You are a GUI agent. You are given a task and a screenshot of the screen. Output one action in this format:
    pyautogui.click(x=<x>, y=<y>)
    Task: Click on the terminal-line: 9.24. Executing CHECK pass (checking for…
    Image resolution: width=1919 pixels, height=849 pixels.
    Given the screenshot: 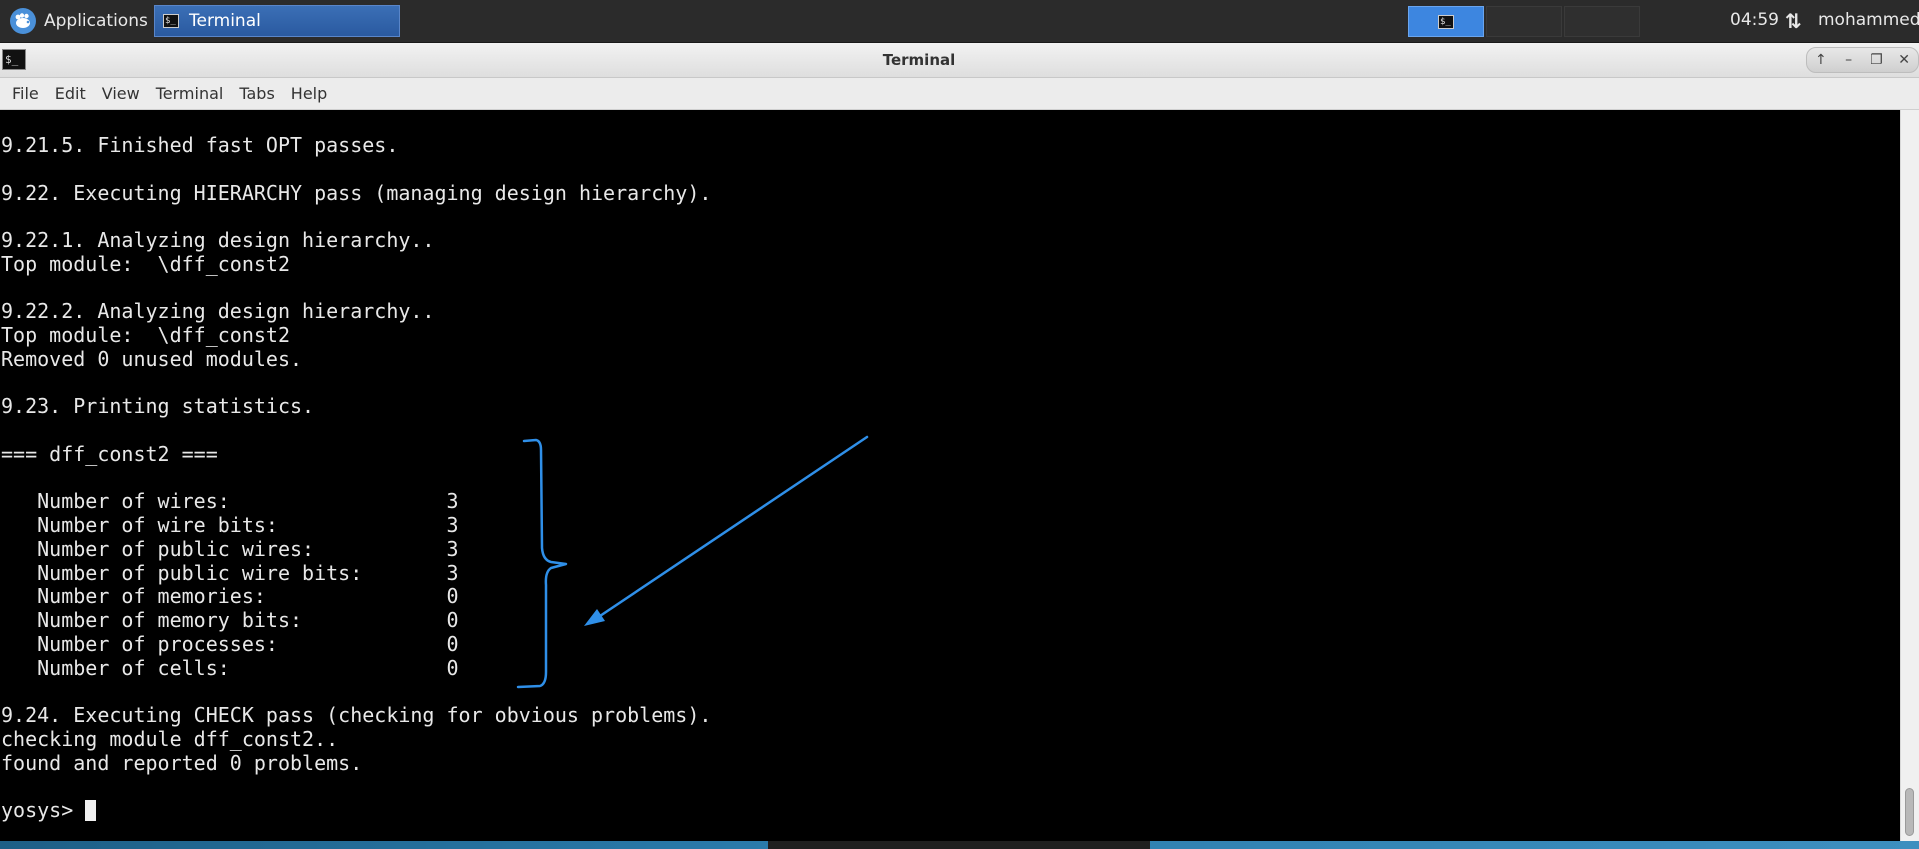 What is the action you would take?
    pyautogui.click(x=356, y=715)
    